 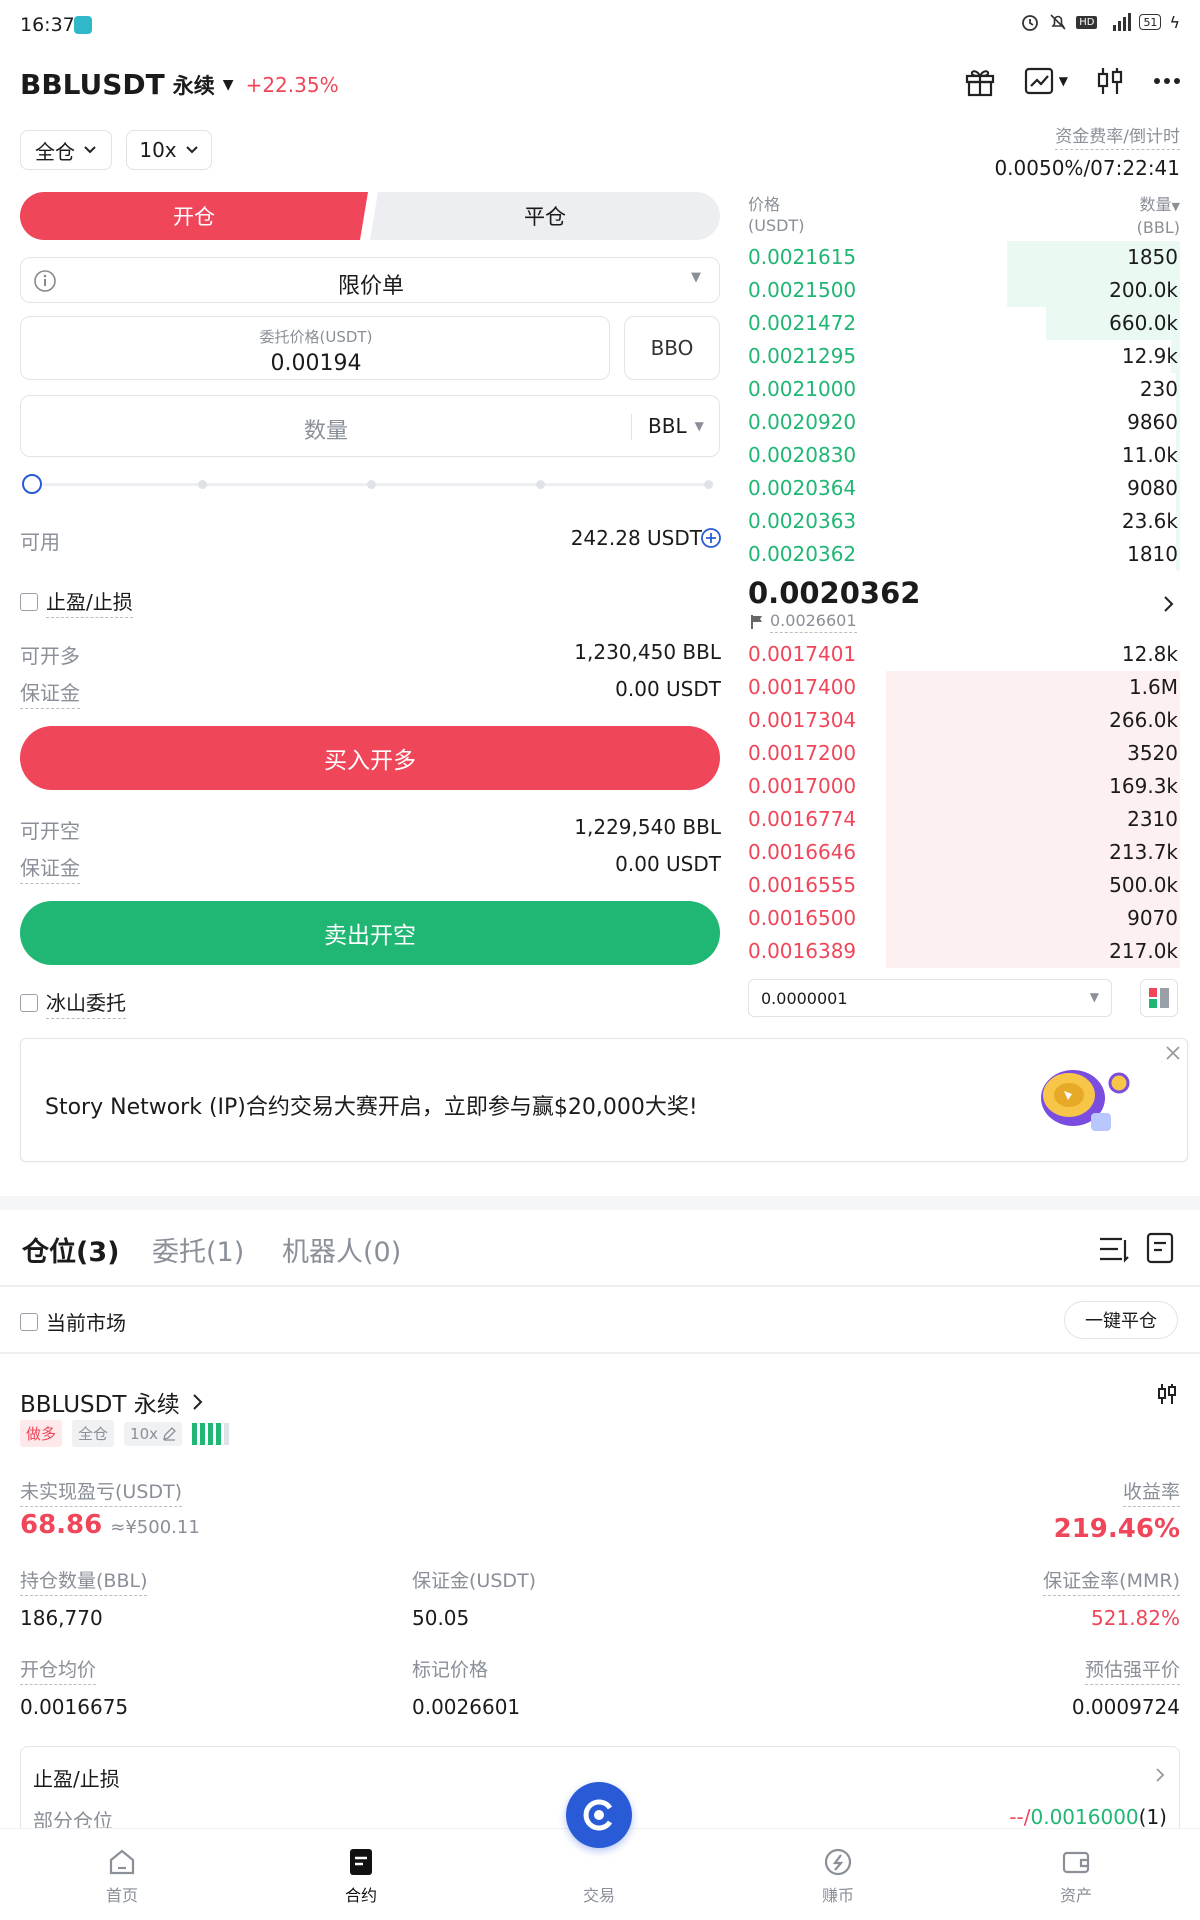 I want to click on tab-close: 平仓, so click(x=545, y=216).